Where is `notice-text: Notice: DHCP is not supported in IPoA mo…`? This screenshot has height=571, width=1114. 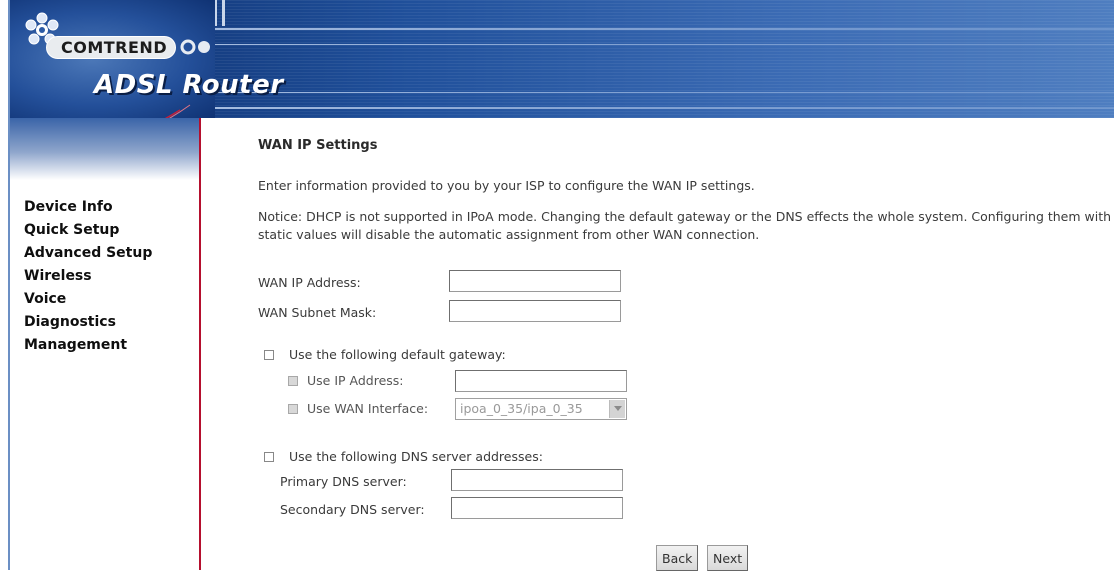 notice-text: Notice: DHCP is not supported in IPoA mo… is located at coordinates (685, 225).